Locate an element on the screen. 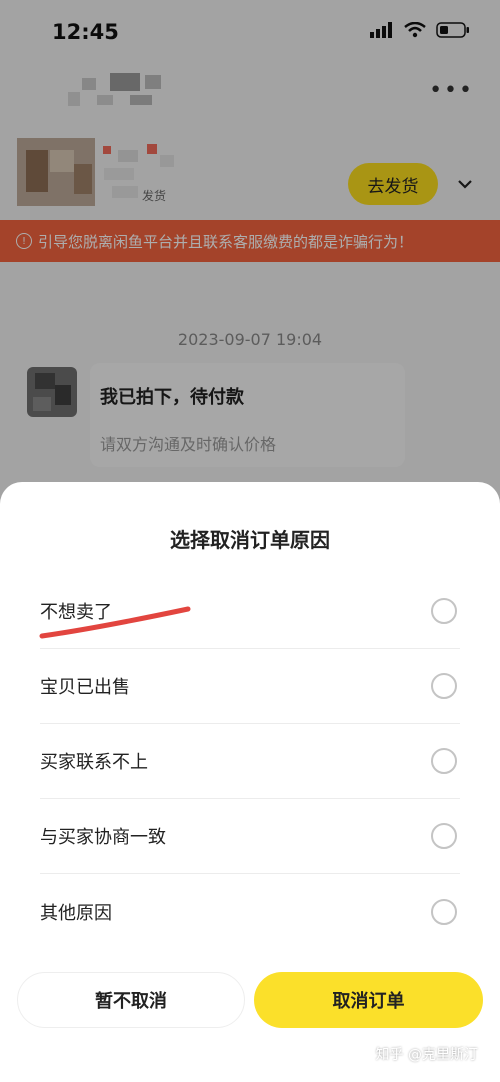 The image size is (500, 1082). watermark: 知乎 @克里斯汀 is located at coordinates (426, 1055).